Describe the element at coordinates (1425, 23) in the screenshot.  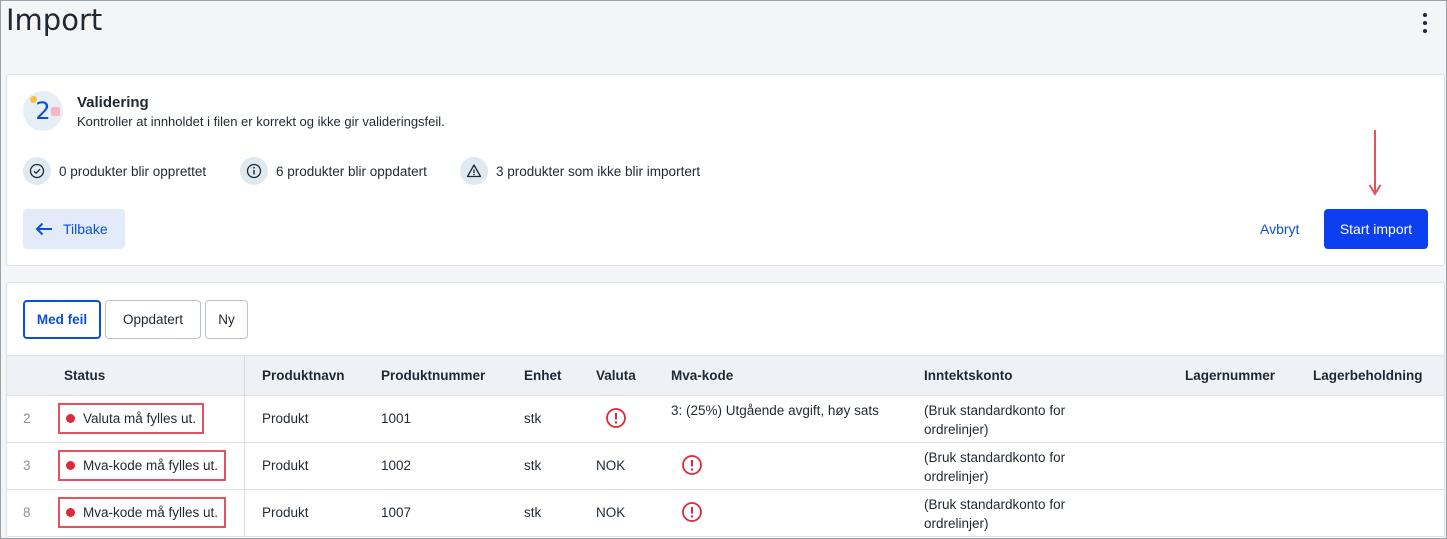
I see `more-options-icon` at that location.